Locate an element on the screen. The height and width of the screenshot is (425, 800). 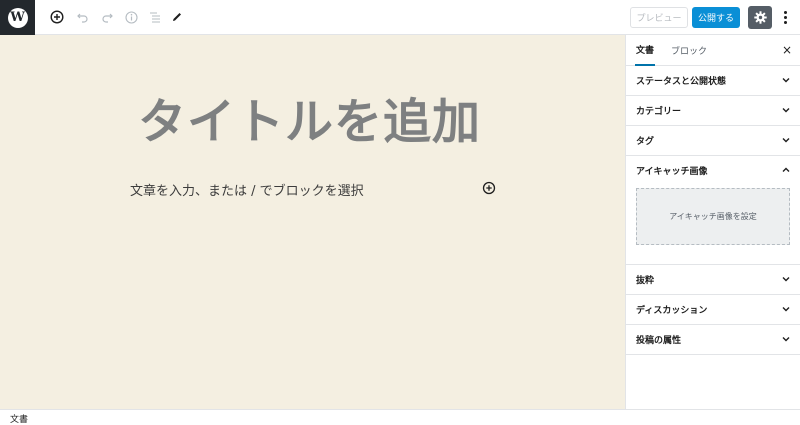
editor-header: W プレビュー 公開する is located at coordinates (400, 17).